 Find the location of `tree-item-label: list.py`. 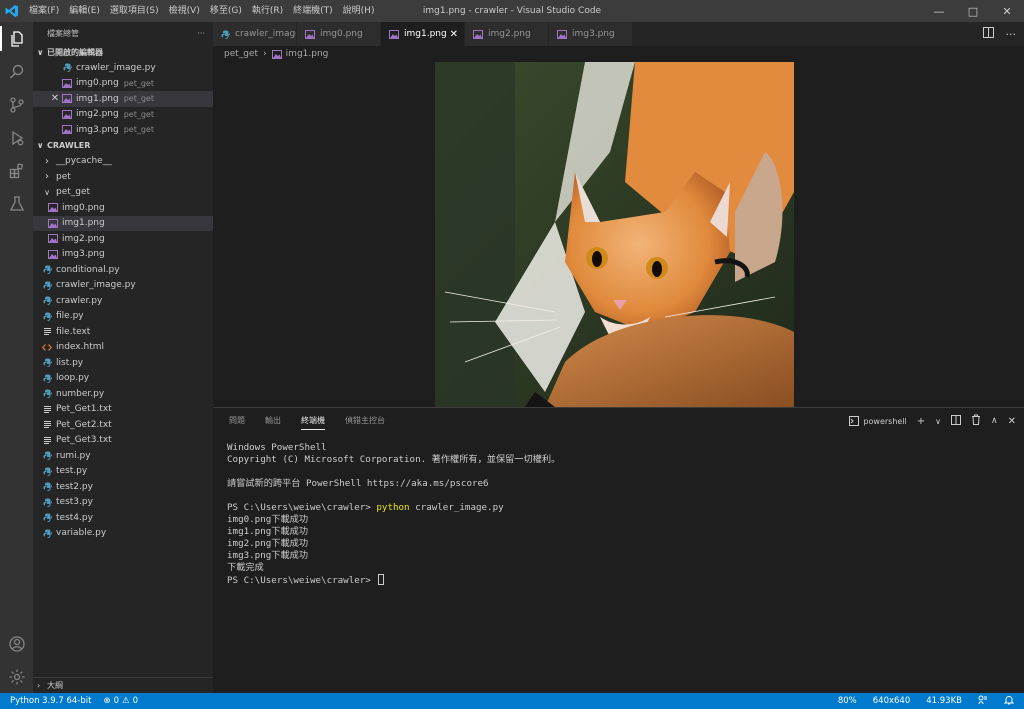

tree-item-label: list.py is located at coordinates (70, 362).